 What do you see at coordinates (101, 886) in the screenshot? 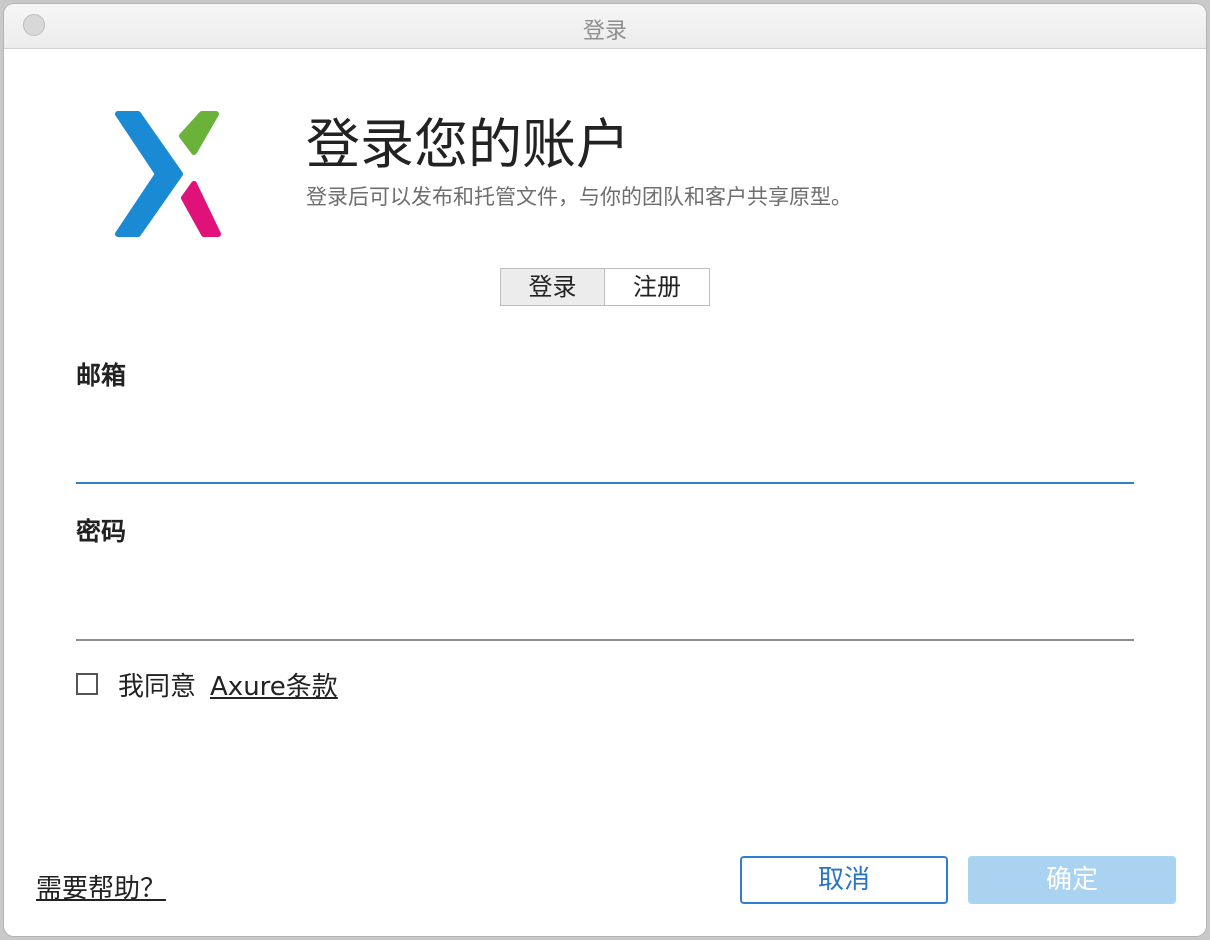
I see `help-link: 需要帮助？` at bounding box center [101, 886].